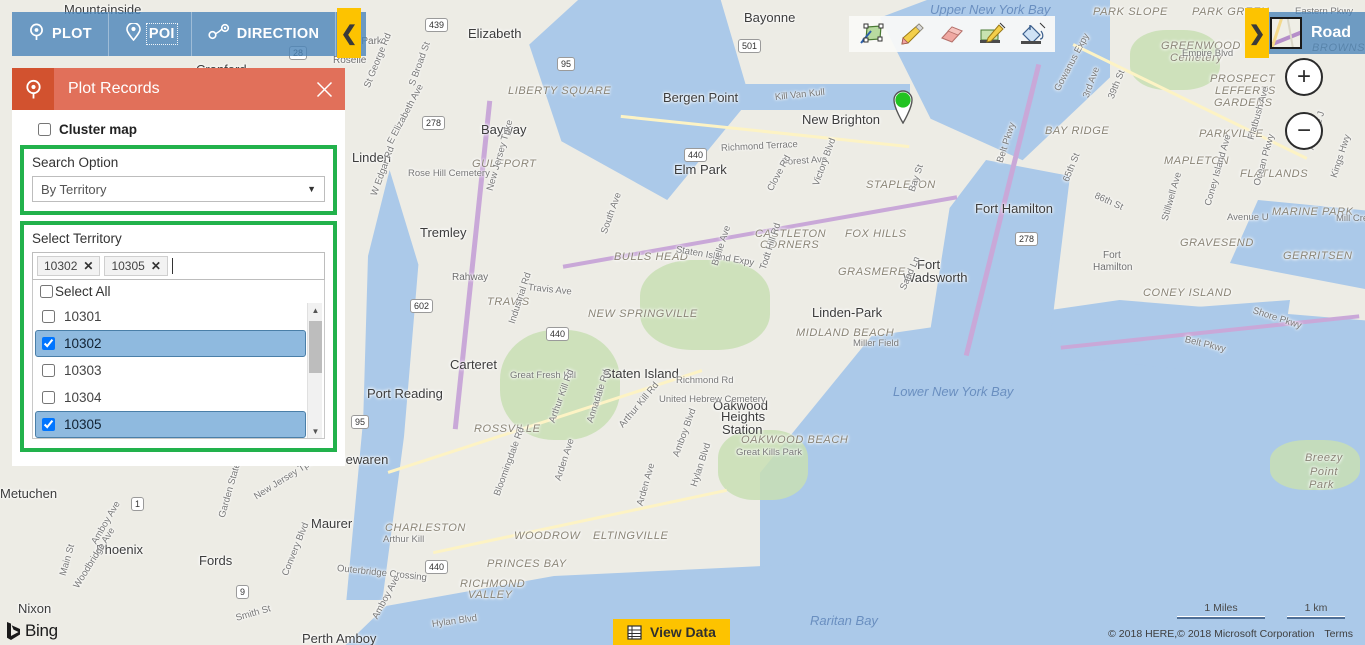 Image resolution: width=1365 pixels, height=645 pixels. What do you see at coordinates (315, 347) in the screenshot?
I see `scrollbar-thumb` at bounding box center [315, 347].